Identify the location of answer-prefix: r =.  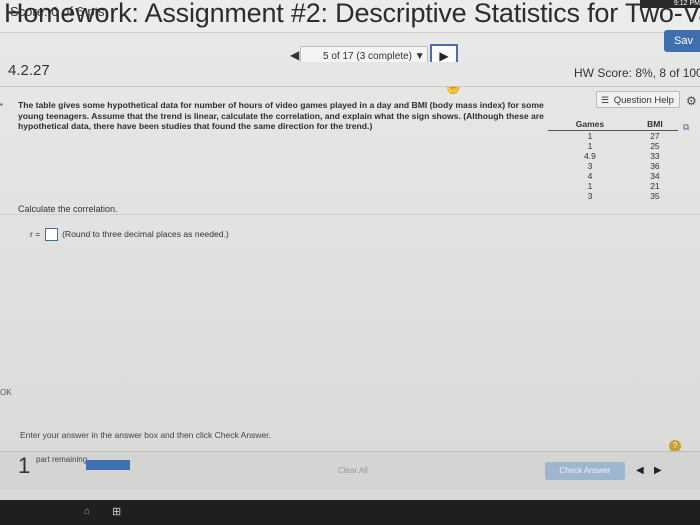
(35, 233).